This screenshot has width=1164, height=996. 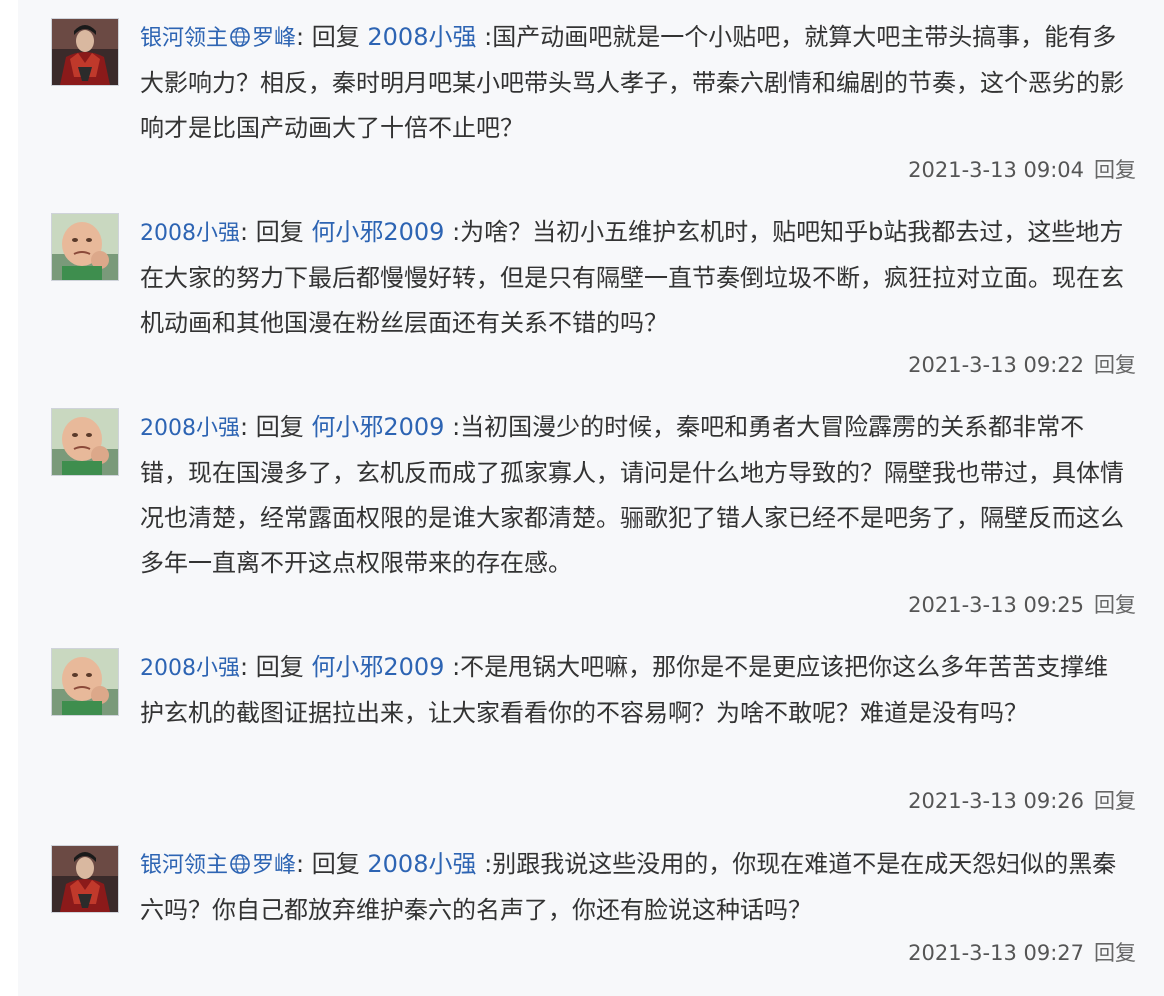 What do you see at coordinates (996, 801) in the screenshot?
I see `timestamp: 2021-3-13 09:26` at bounding box center [996, 801].